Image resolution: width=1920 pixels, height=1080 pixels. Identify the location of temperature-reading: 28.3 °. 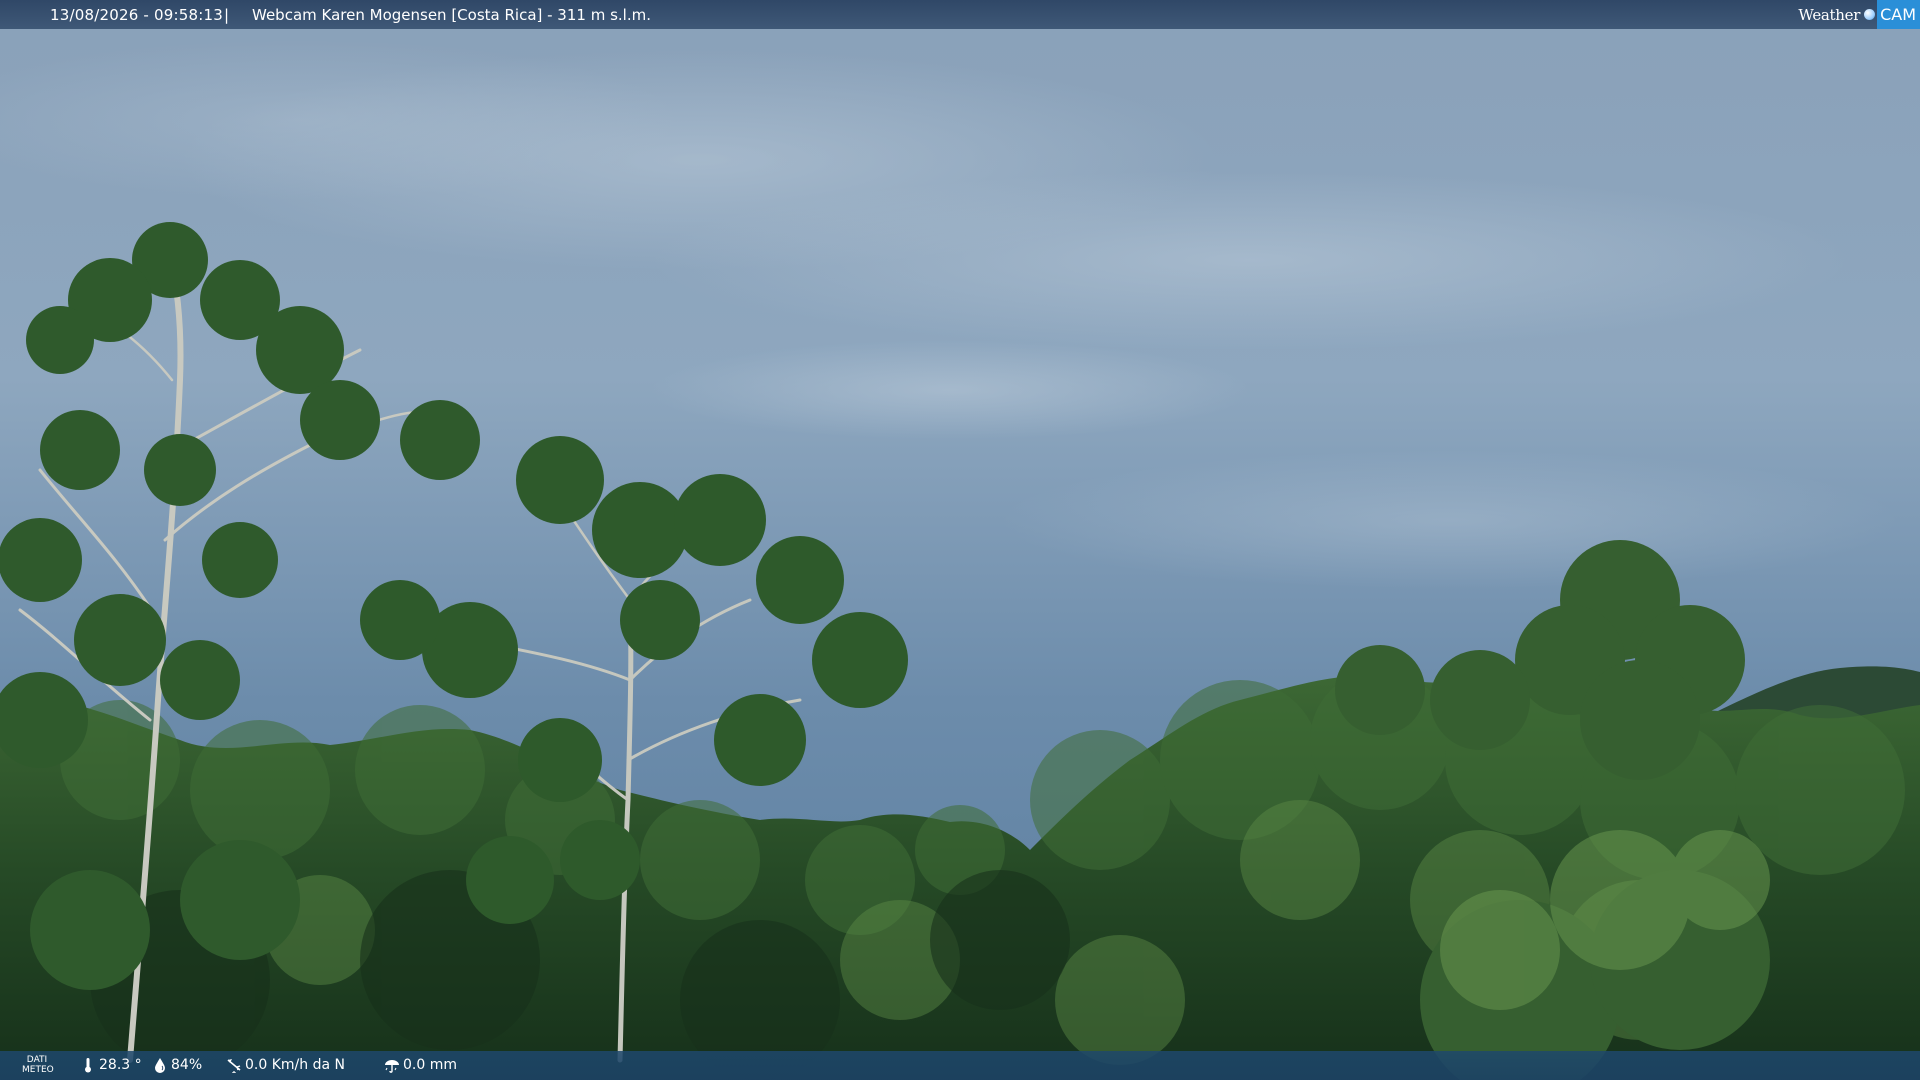
(111, 1065).